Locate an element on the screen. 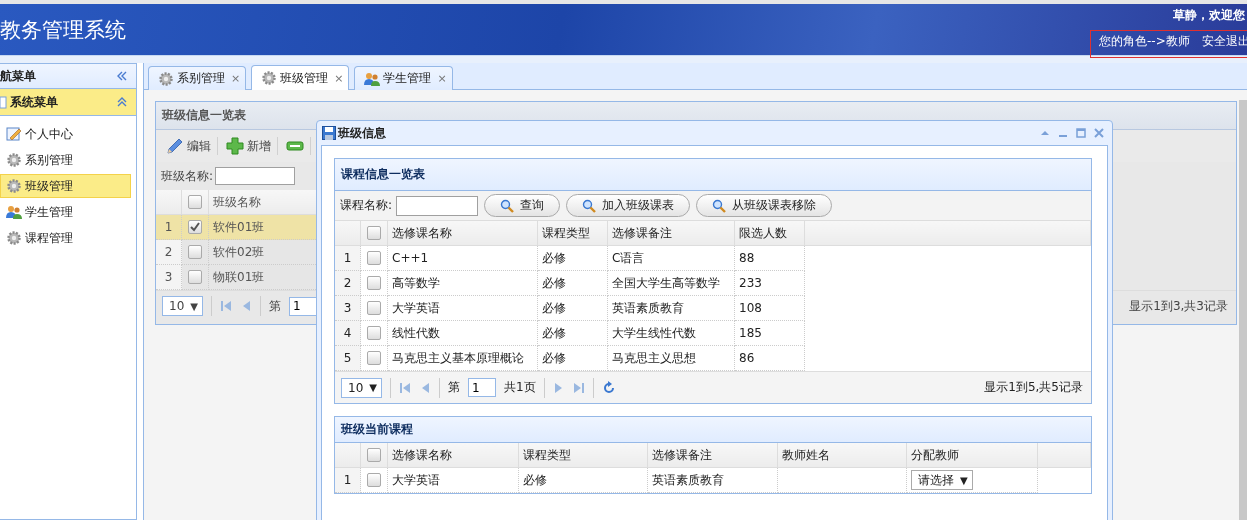  teacher-select: 请选择 ▼ is located at coordinates (942, 480).